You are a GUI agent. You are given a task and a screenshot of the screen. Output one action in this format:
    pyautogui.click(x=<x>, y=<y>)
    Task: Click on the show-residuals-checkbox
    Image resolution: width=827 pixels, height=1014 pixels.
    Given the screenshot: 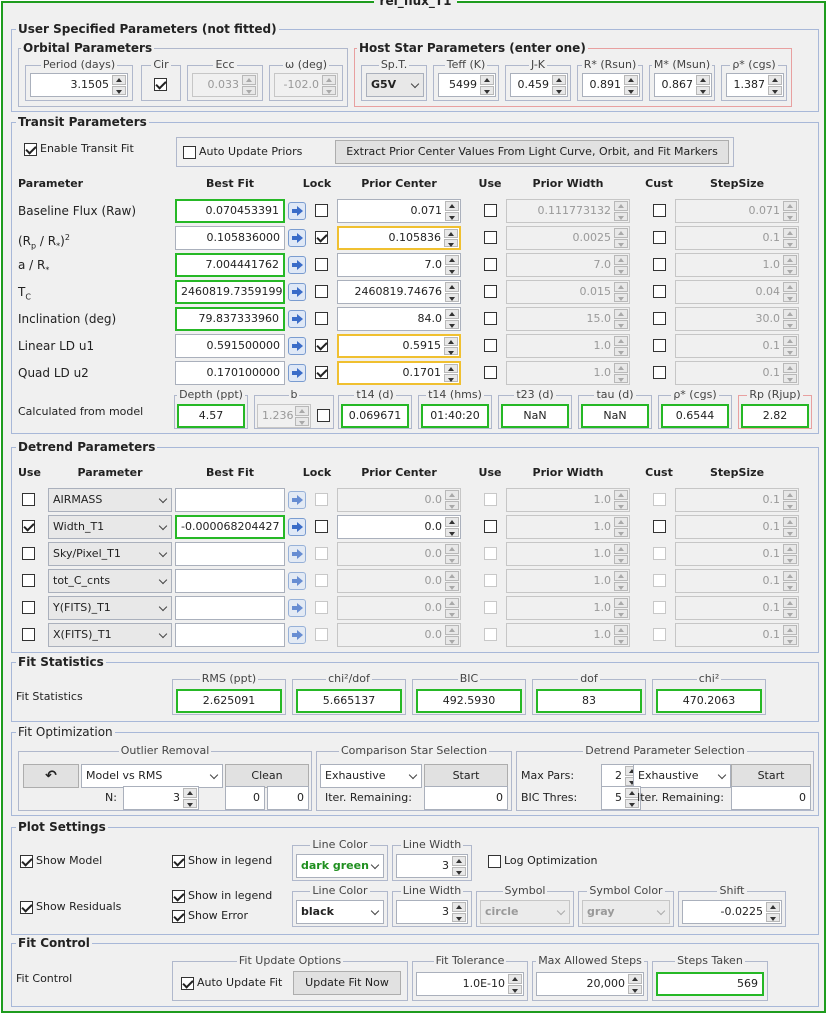 What is the action you would take?
    pyautogui.click(x=26, y=907)
    